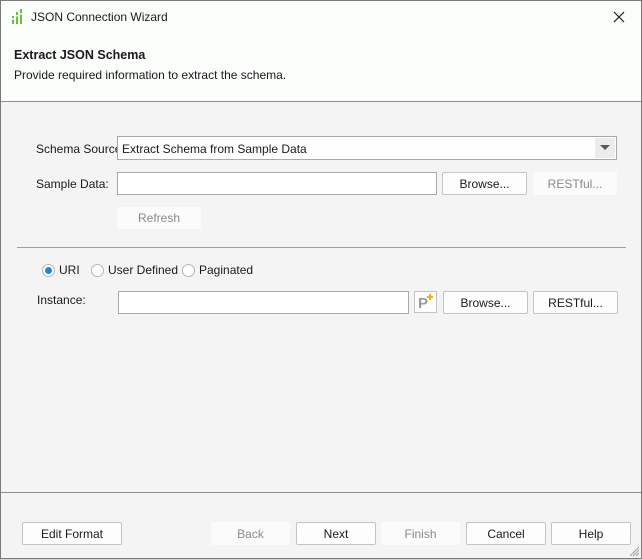 Image resolution: width=642 pixels, height=559 pixels. What do you see at coordinates (72, 533) in the screenshot?
I see `edit-format-button: Edit Format` at bounding box center [72, 533].